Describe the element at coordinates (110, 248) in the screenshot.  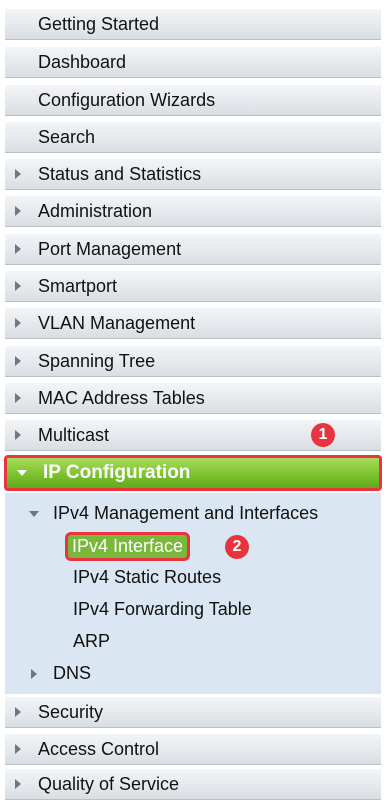
I see `menu-item-label: Port Management` at that location.